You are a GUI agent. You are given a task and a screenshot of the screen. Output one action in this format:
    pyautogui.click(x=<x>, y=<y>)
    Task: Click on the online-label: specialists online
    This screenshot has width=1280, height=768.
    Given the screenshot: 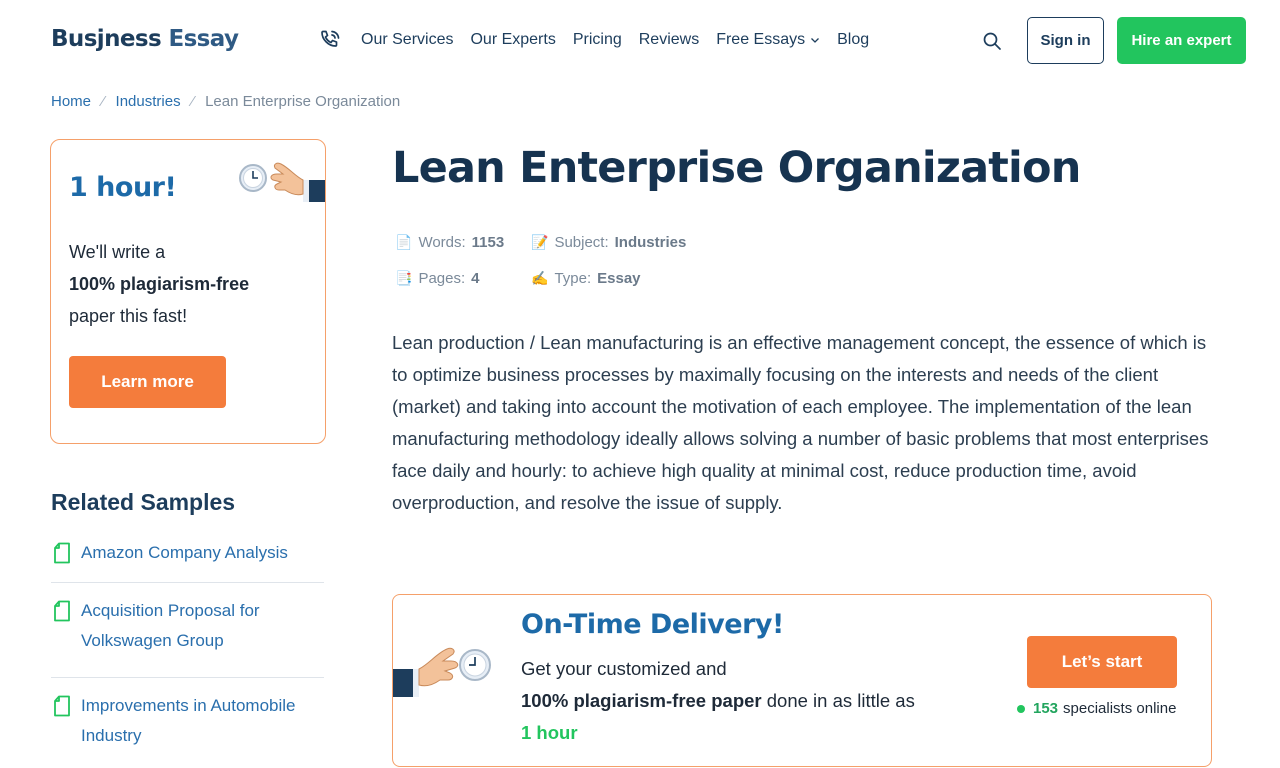 What is the action you would take?
    pyautogui.click(x=1120, y=708)
    